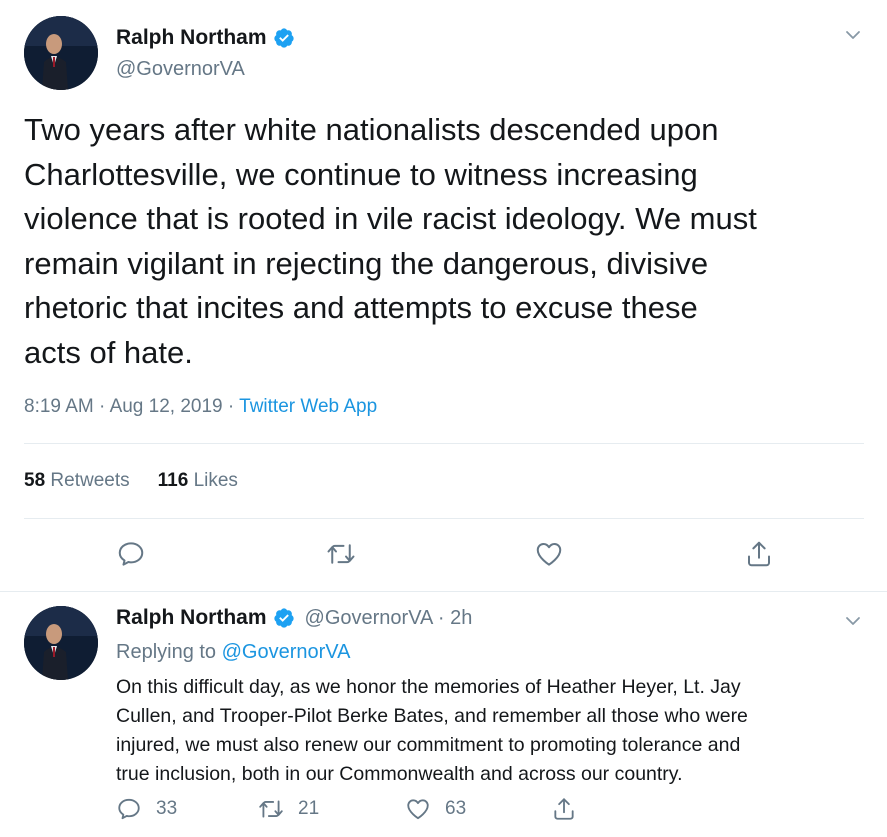  I want to click on retweet-count: 21, so click(309, 808).